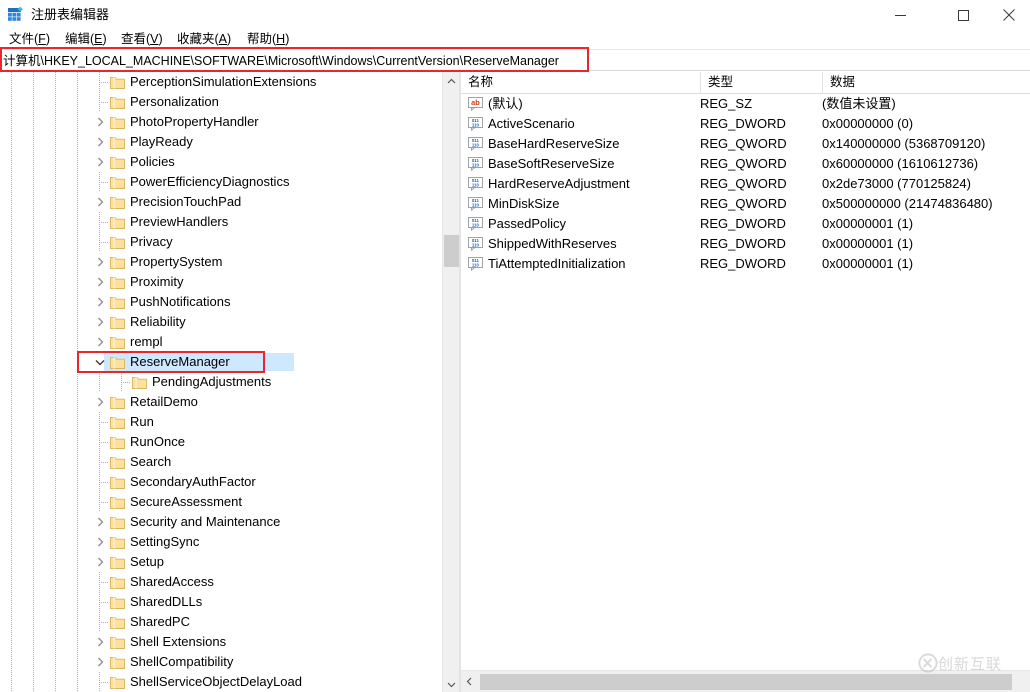 The height and width of the screenshot is (692, 1030). I want to click on close-icon, so click(1009, 15).